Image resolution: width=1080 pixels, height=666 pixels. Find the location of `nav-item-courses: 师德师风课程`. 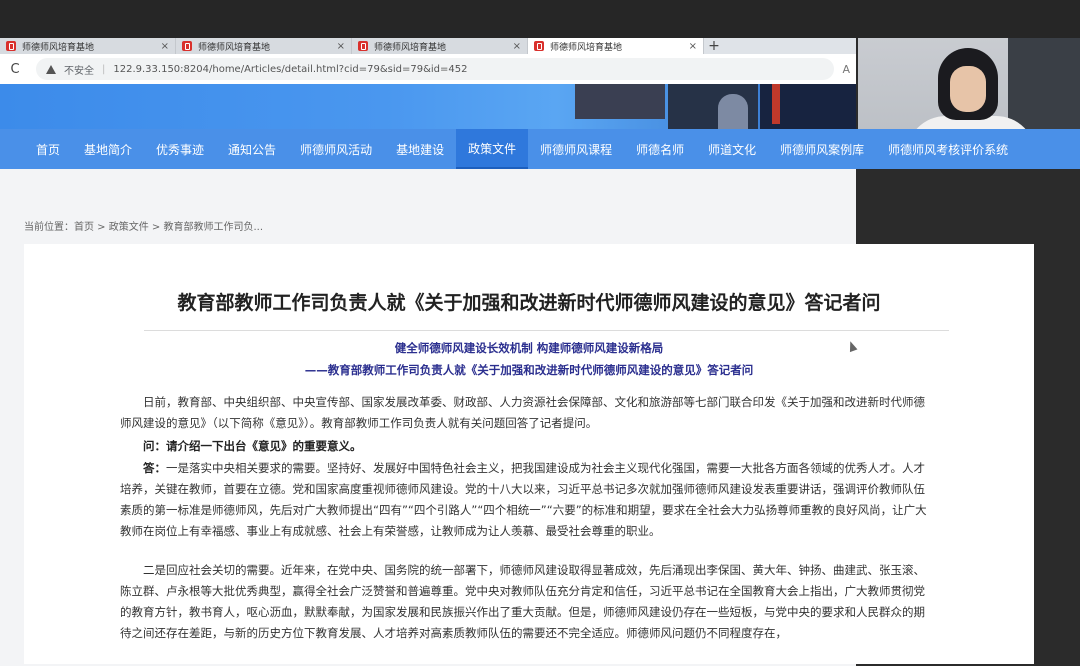

nav-item-courses: 师德师风课程 is located at coordinates (576, 149).